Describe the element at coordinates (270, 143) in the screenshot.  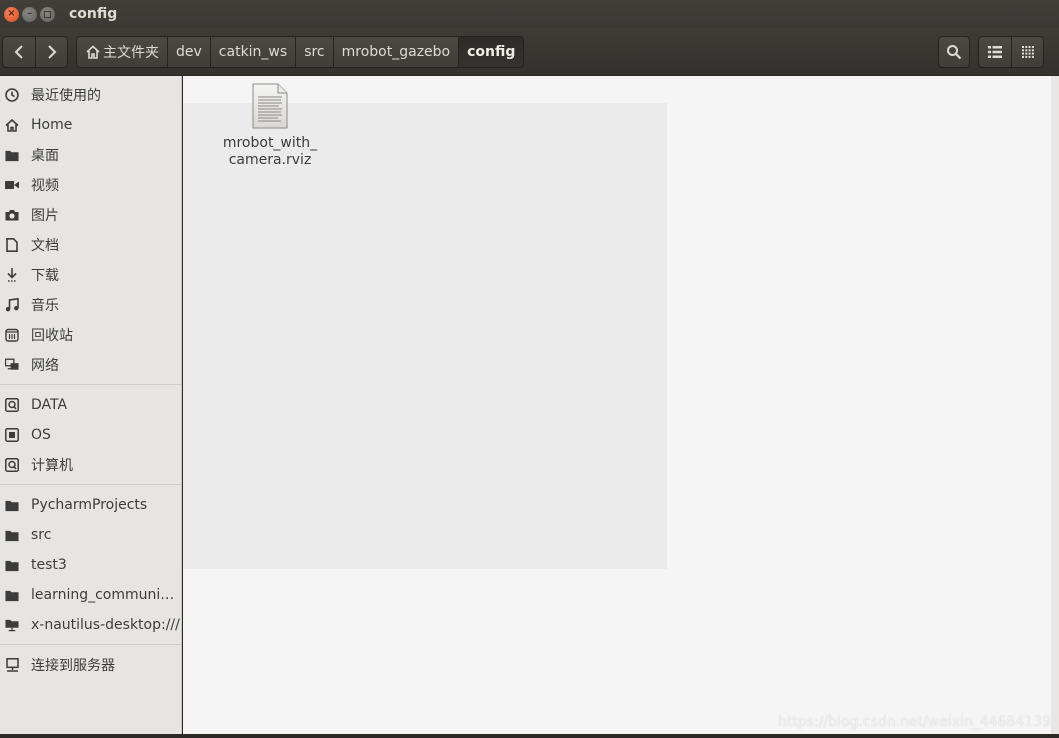
I see `file-name-line: mrobot_with_` at that location.